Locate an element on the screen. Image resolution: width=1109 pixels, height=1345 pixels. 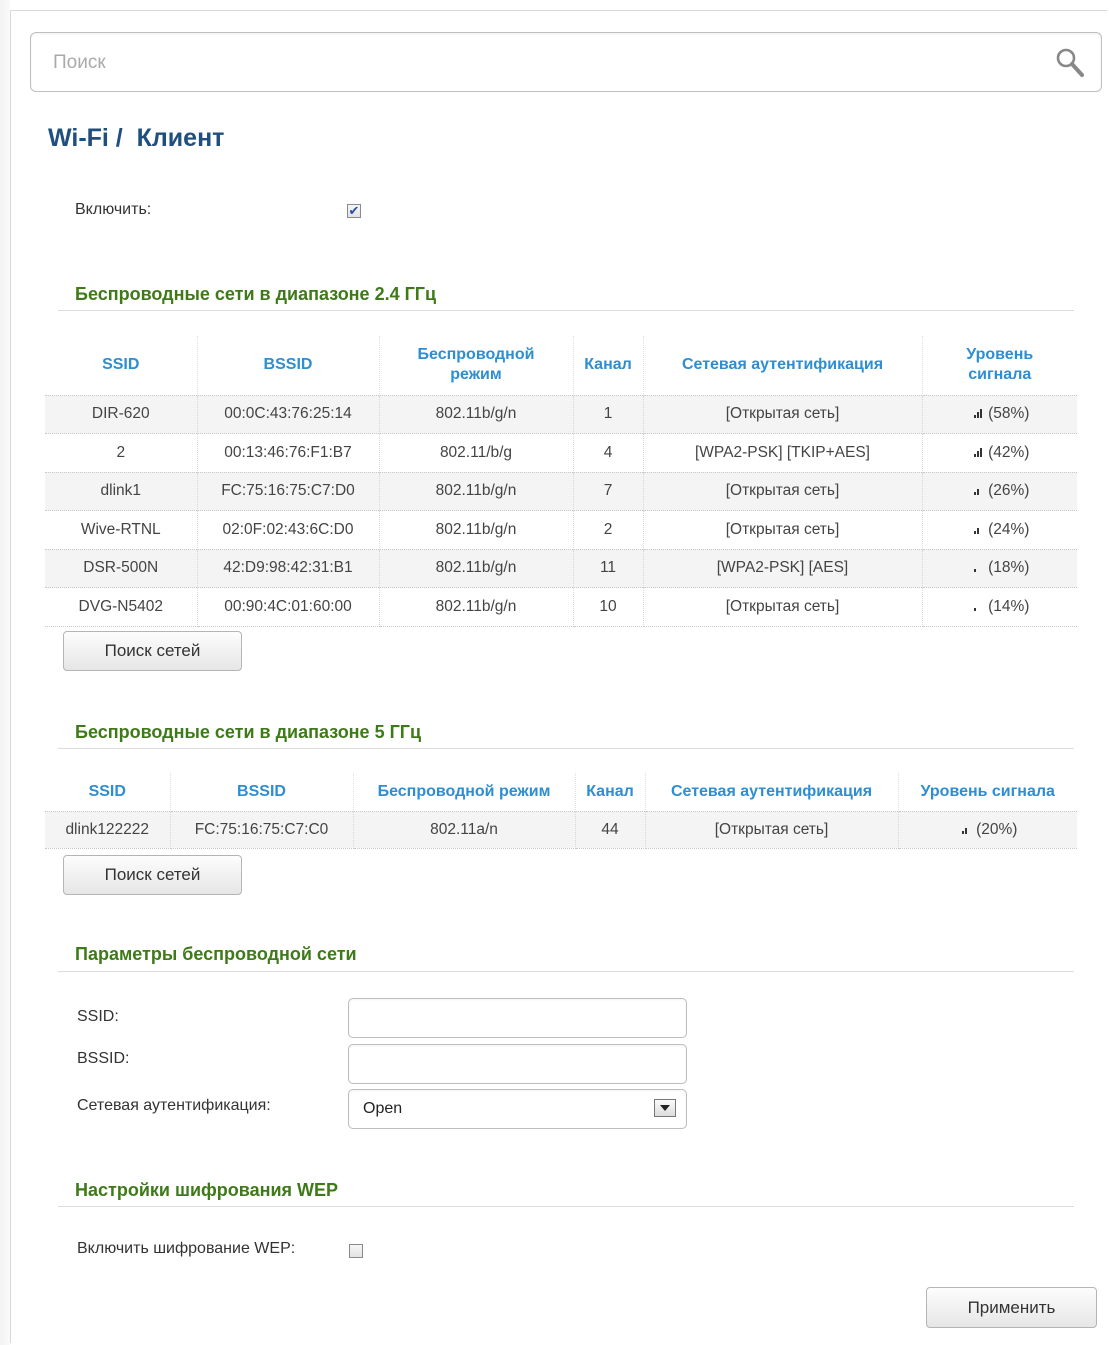
col-channel: Канал is located at coordinates (608, 365).